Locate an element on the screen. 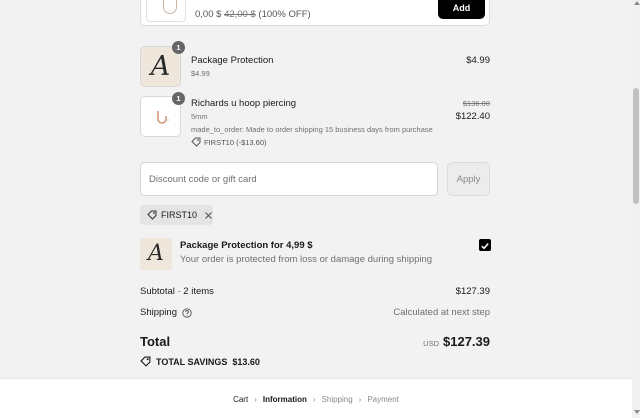 The width and height of the screenshot is (640, 418). protection-checkbox is located at coordinates (485, 245).